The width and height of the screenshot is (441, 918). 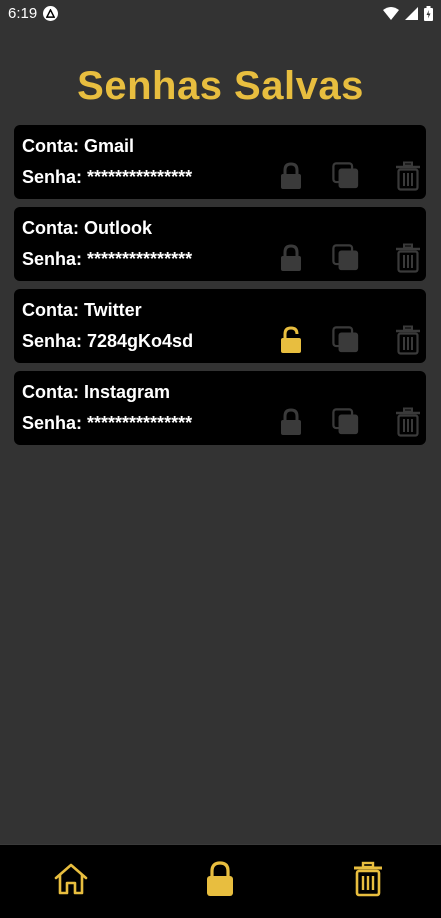 I want to click on bottom-nav, so click(x=220, y=881).